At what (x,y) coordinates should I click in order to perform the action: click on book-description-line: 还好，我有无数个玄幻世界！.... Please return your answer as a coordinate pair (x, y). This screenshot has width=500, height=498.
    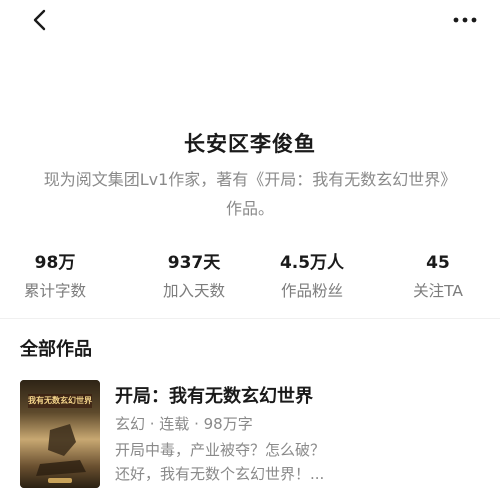
    Looking at the image, I should click on (220, 474).